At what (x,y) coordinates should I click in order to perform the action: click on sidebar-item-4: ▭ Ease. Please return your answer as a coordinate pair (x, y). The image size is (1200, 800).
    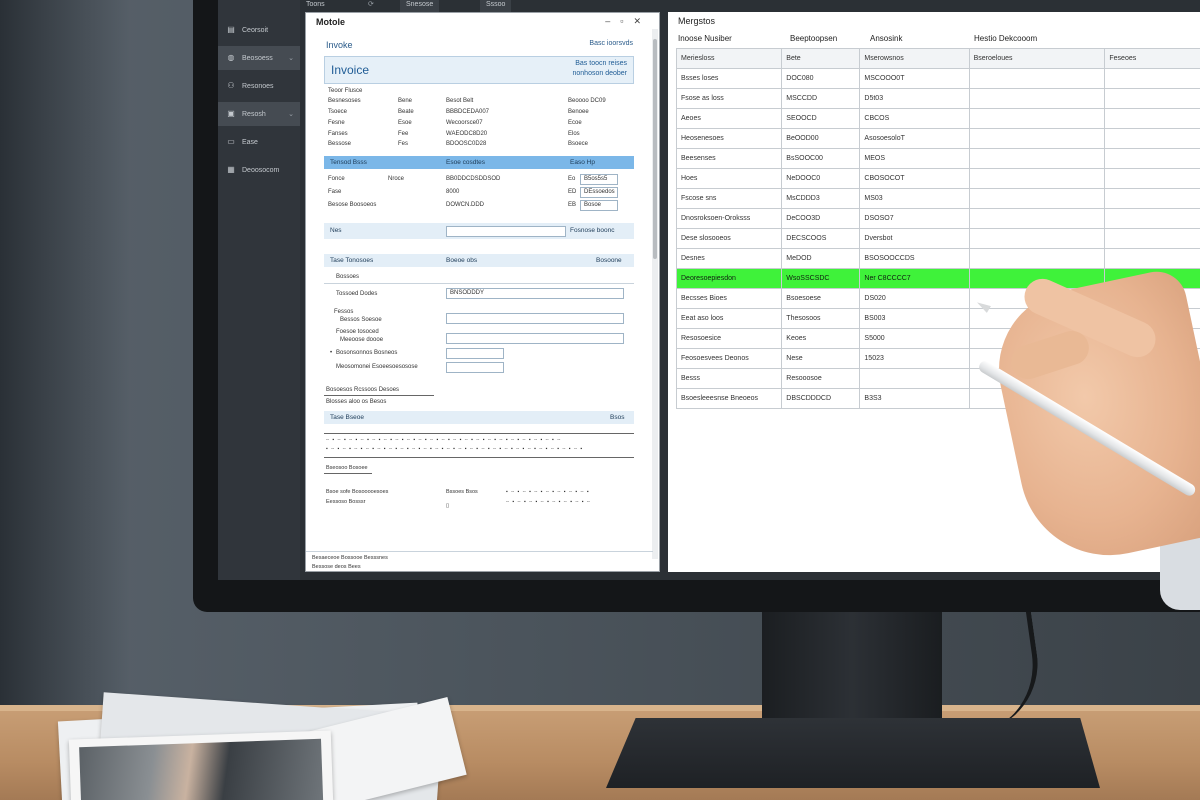
    Looking at the image, I should click on (259, 142).